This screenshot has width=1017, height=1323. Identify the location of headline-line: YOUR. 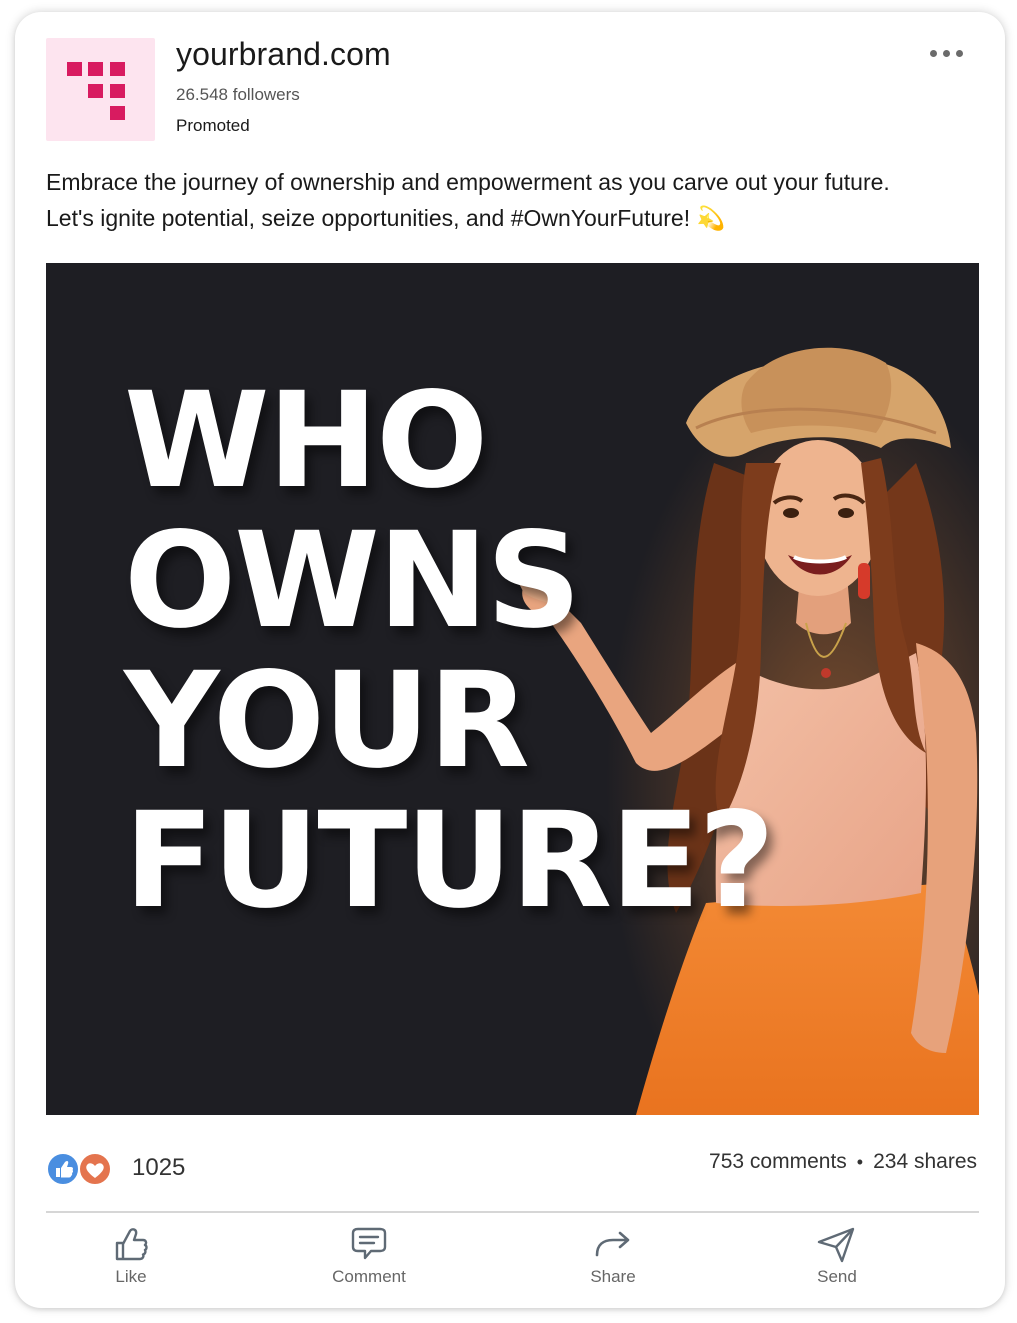
(327, 721).